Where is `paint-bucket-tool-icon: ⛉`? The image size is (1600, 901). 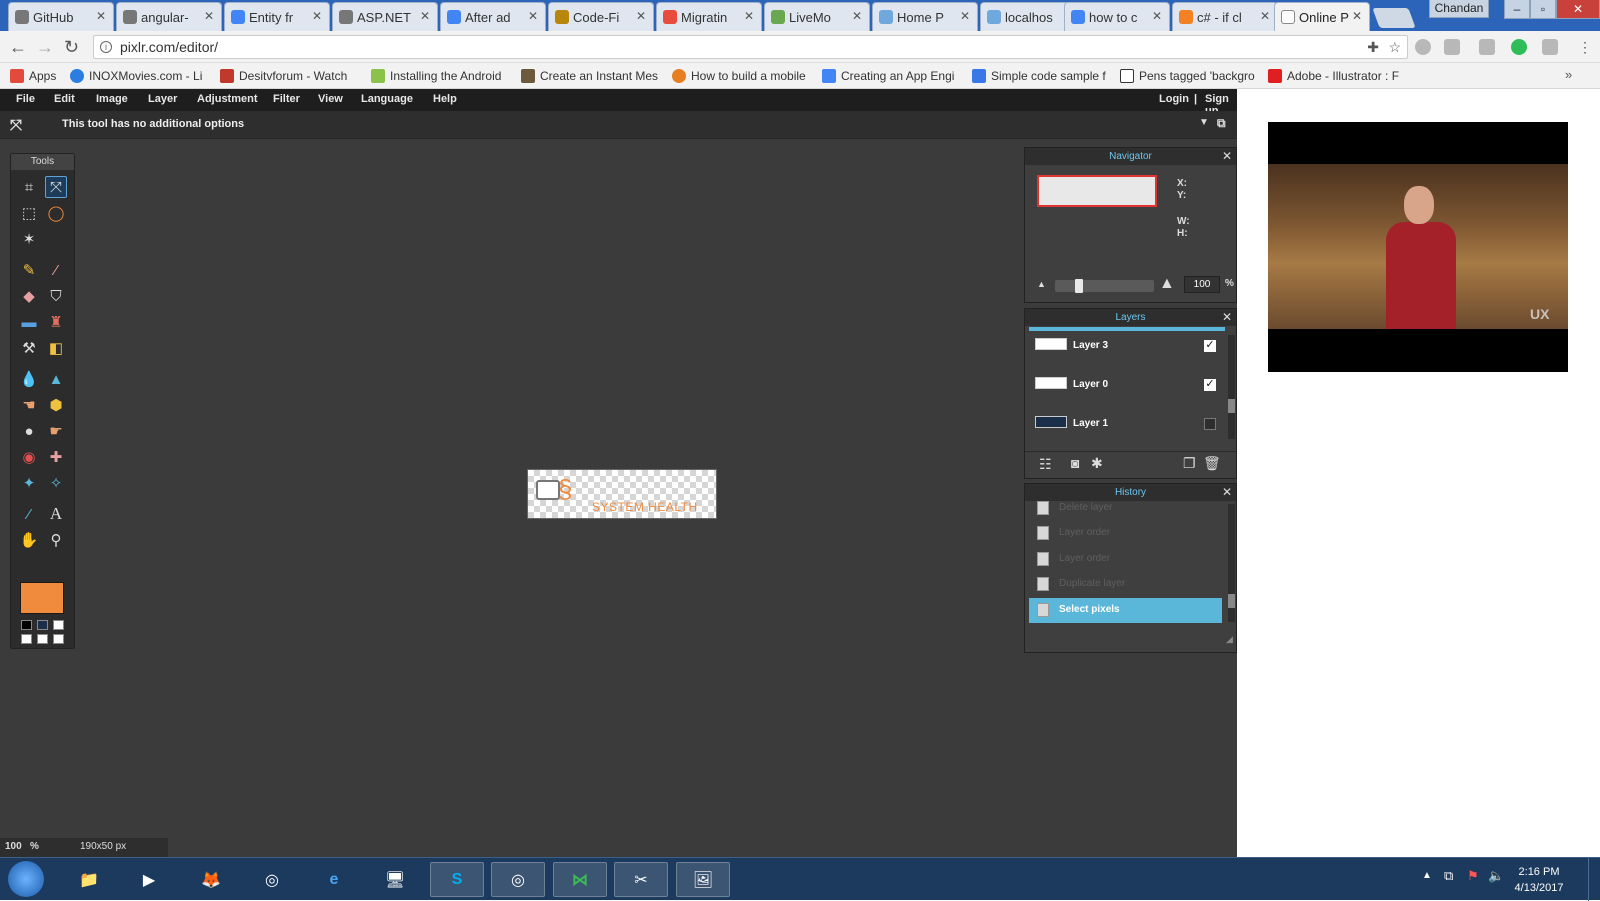 paint-bucket-tool-icon: ⛉ is located at coordinates (56, 296).